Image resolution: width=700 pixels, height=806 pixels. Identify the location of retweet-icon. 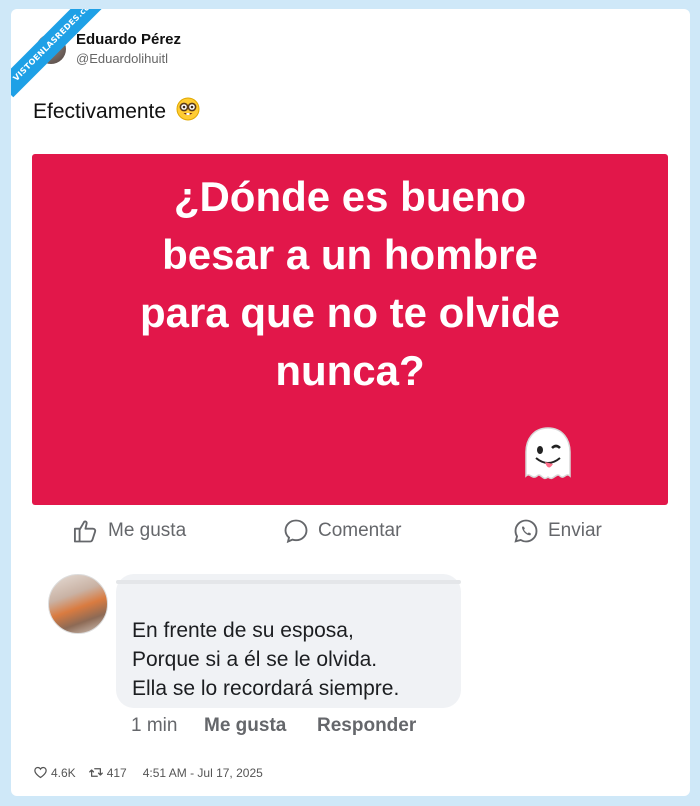
(95, 772).